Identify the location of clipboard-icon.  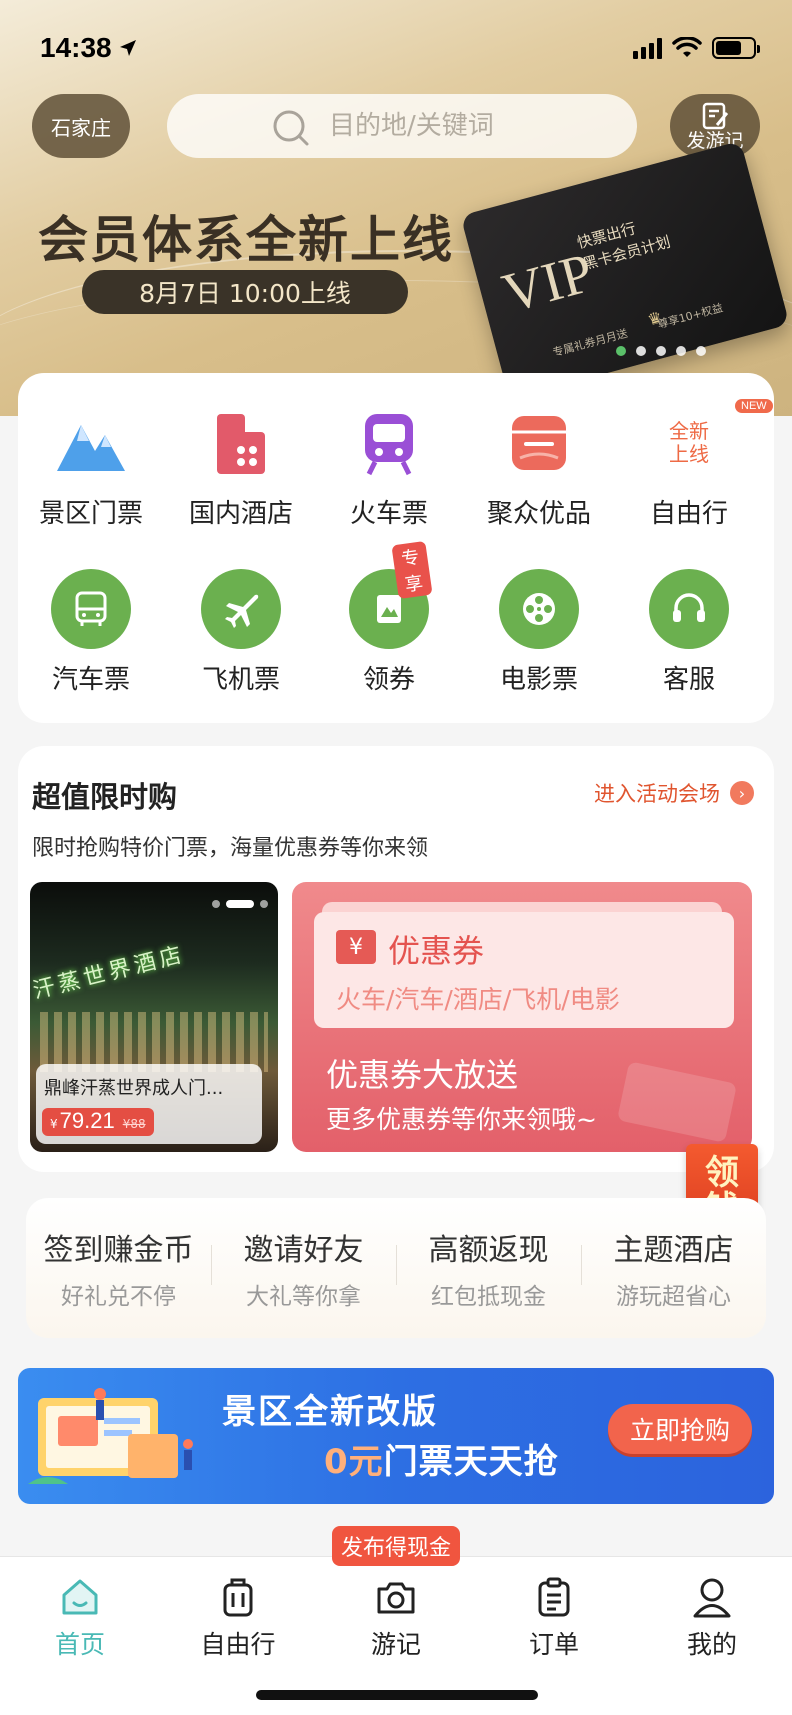
(554, 1597).